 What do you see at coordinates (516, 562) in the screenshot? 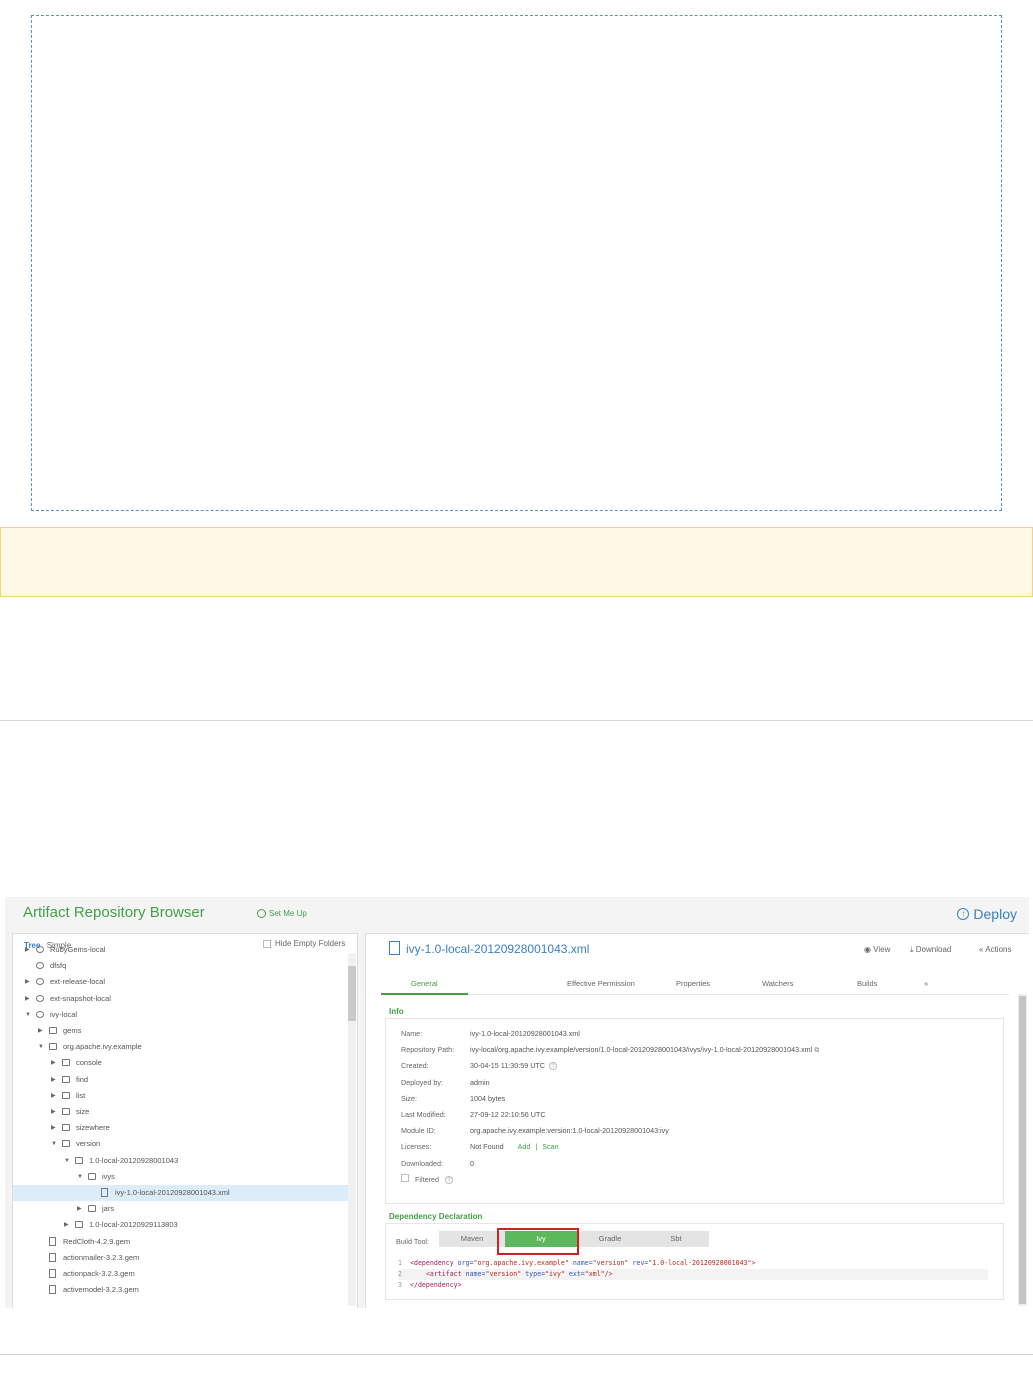
I see `notice-panel` at bounding box center [516, 562].